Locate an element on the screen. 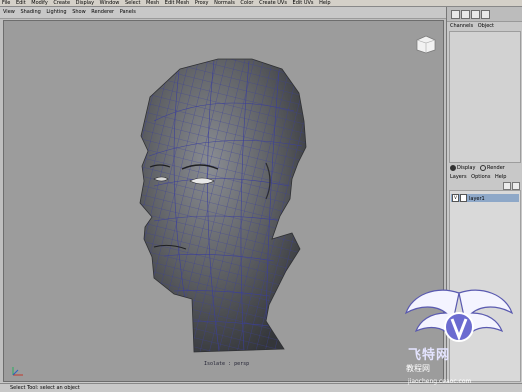  view-cube-icon is located at coordinates (426, 44).